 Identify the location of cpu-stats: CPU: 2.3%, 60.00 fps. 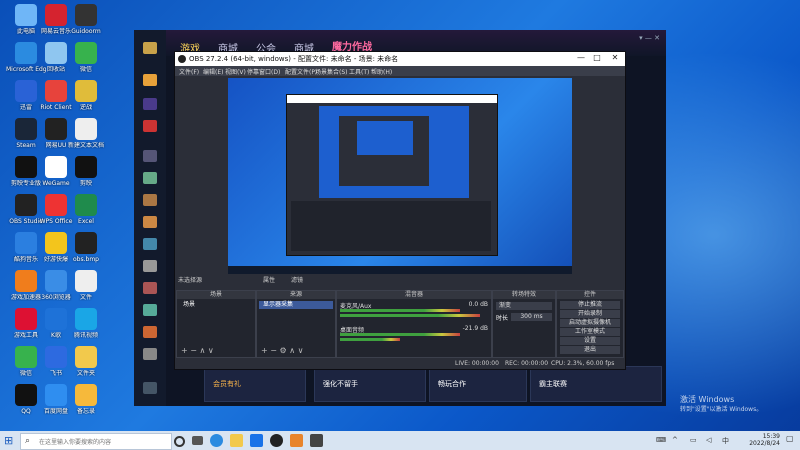
(583, 363).